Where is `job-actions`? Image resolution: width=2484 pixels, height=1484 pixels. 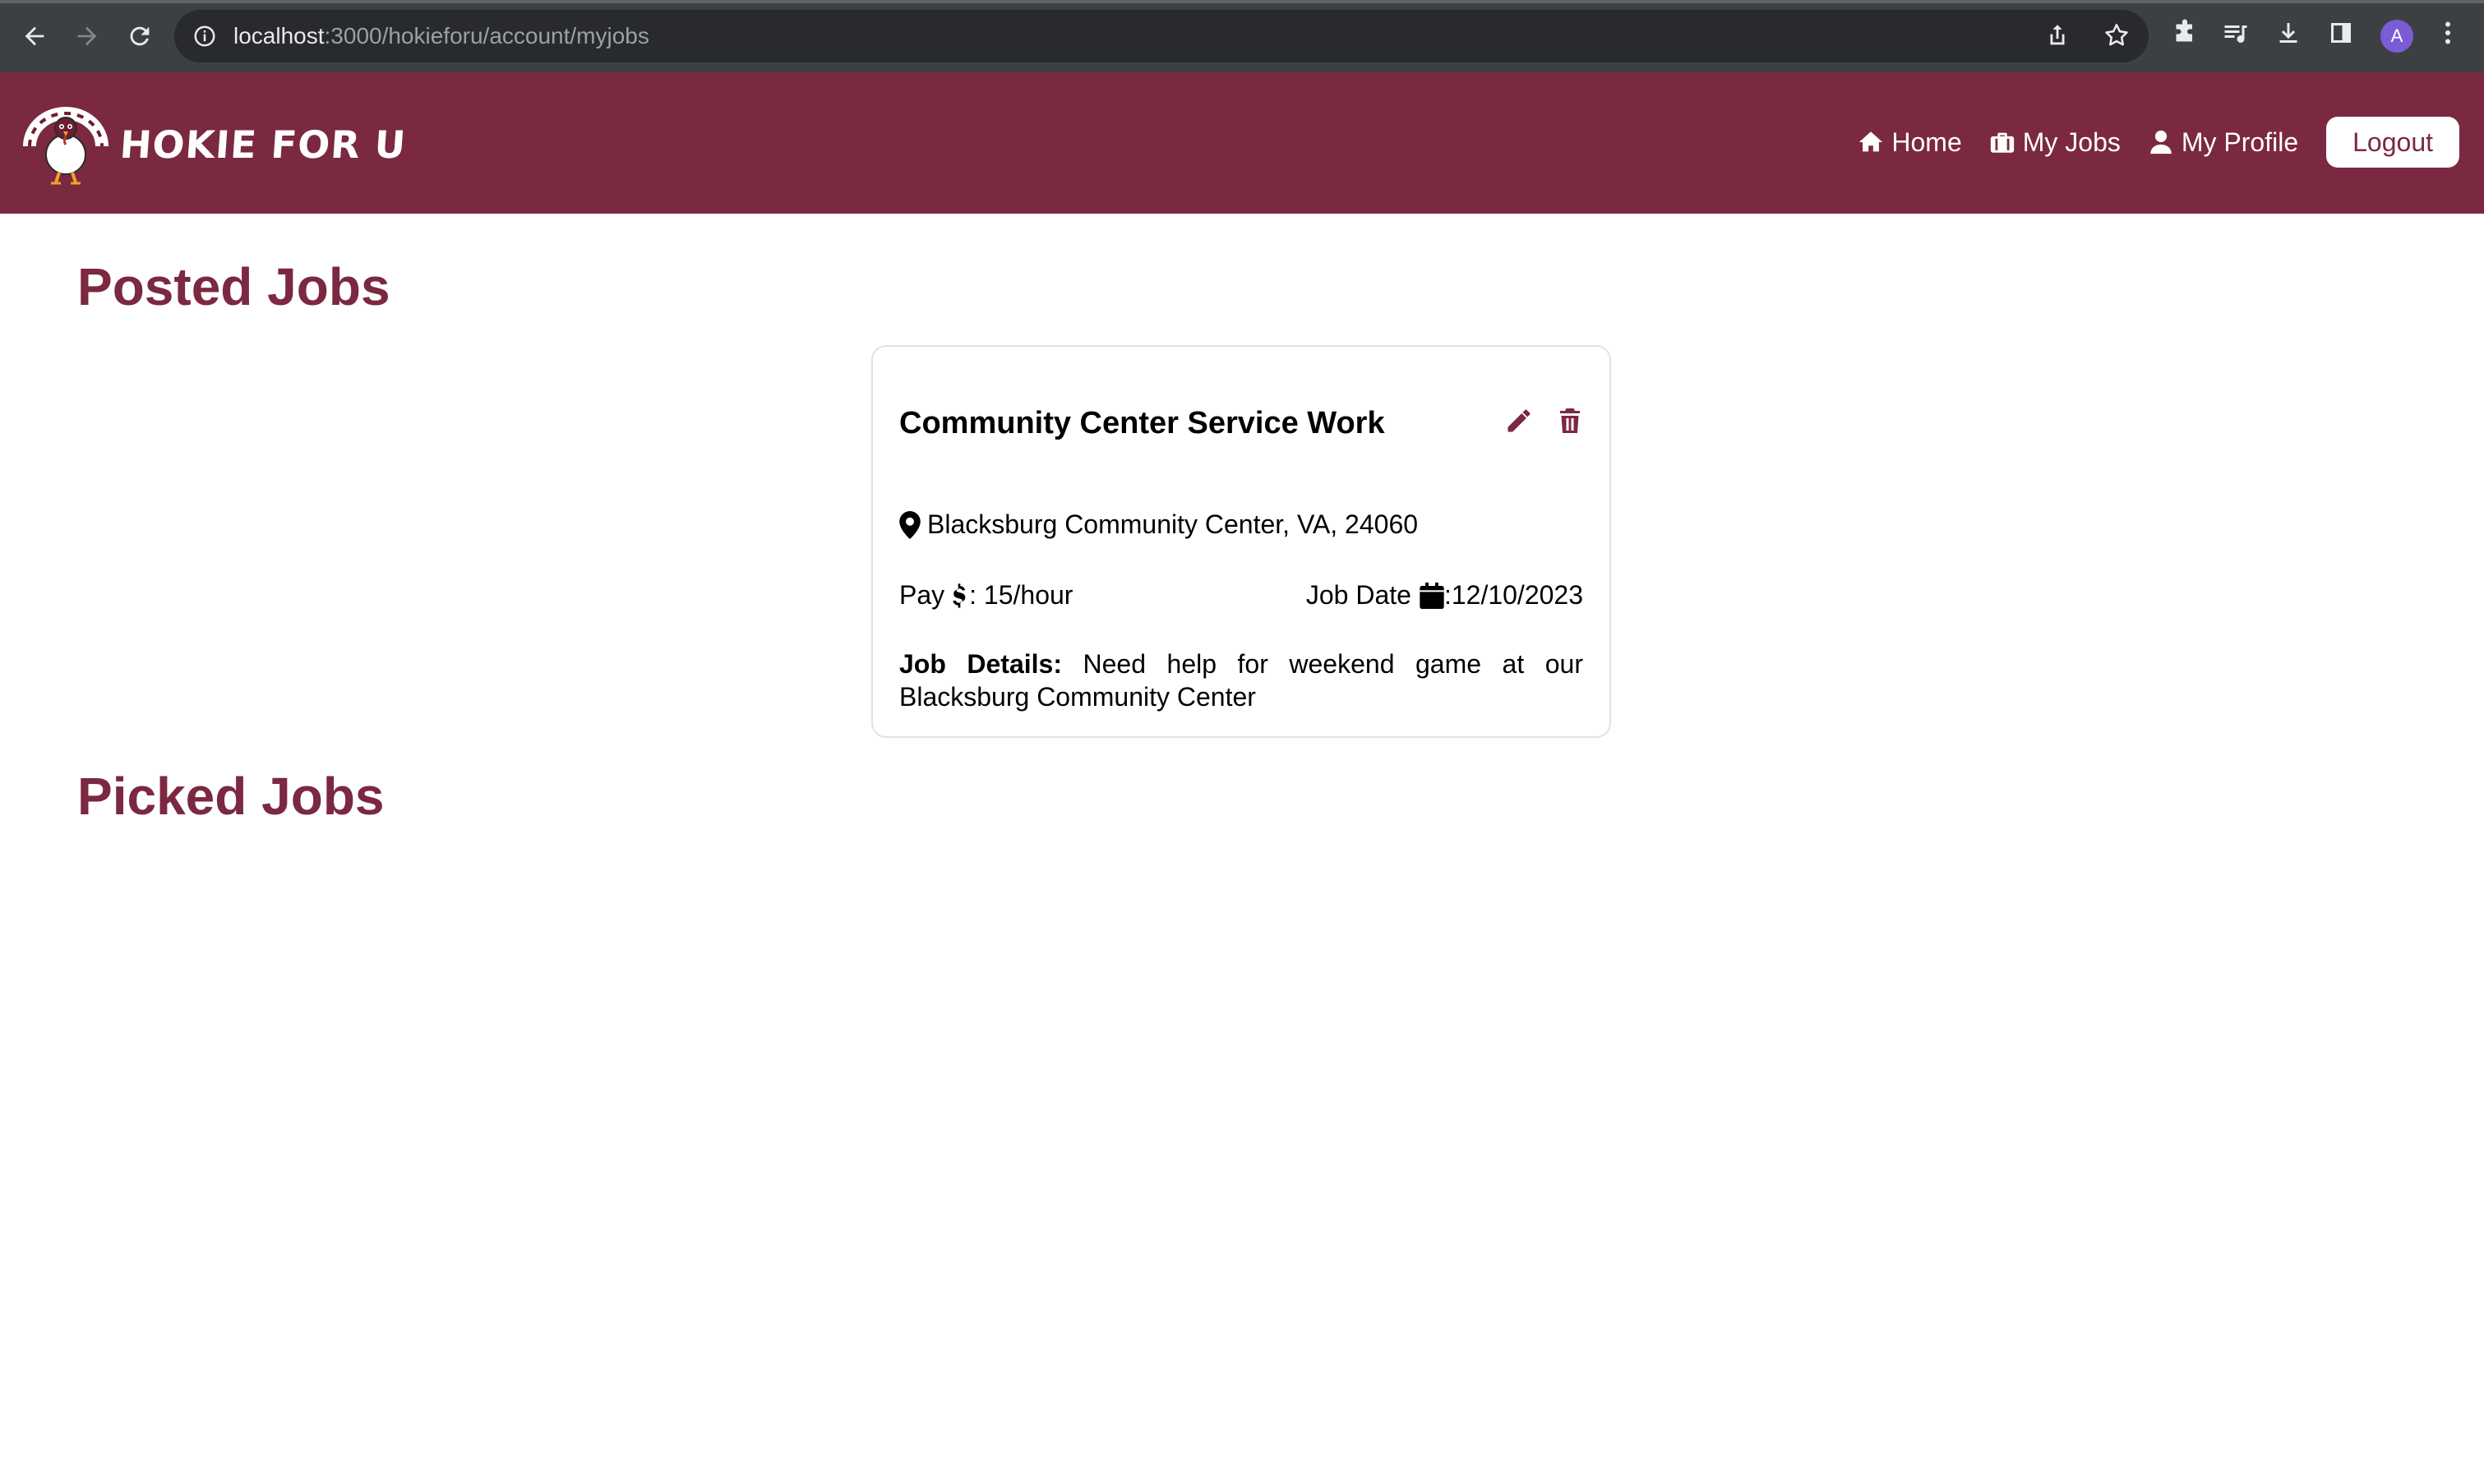
job-actions is located at coordinates (1545, 421).